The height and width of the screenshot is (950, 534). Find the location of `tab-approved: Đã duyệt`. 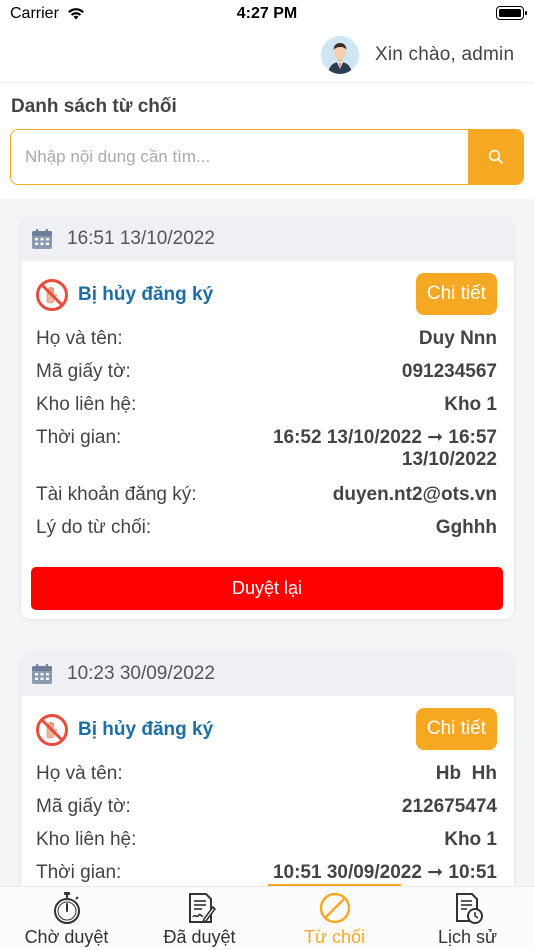

tab-approved: Đã duyệt is located at coordinates (199, 918).